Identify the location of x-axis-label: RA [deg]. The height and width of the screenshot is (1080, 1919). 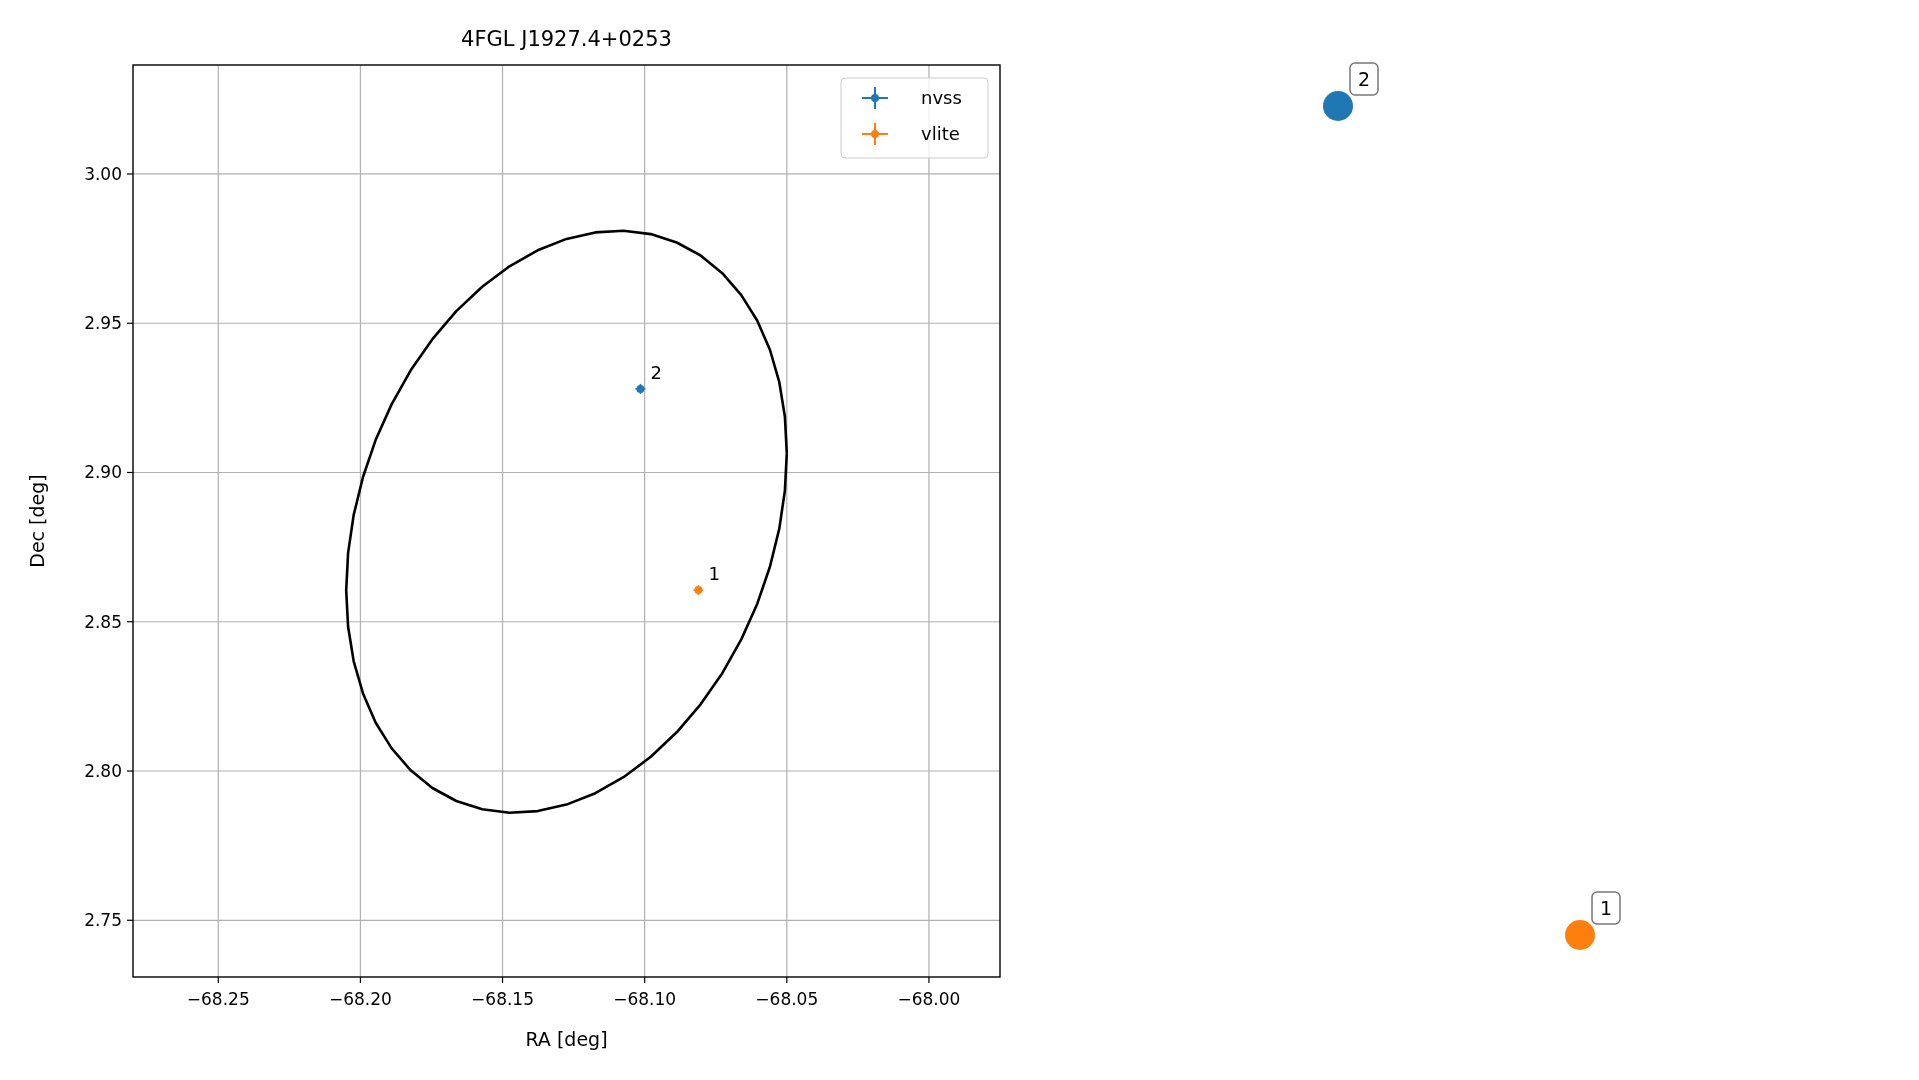
(566, 1039).